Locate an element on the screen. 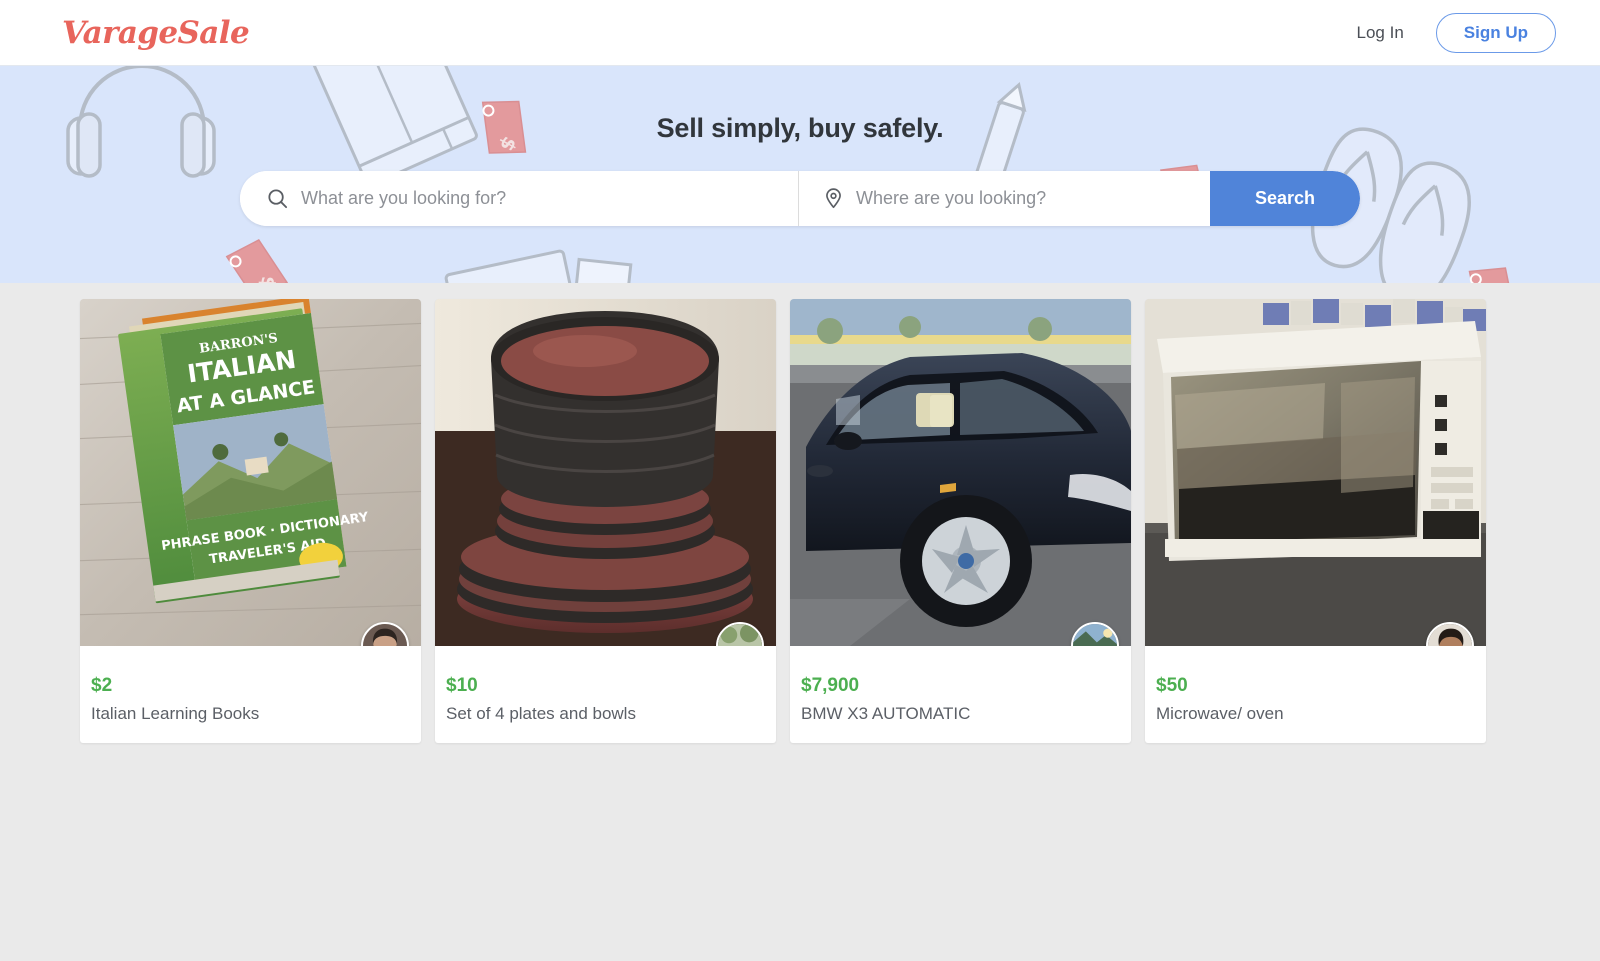 This screenshot has height=961, width=1600. listing-info: $10 Set of 4 plates and bowls is located at coordinates (605, 694).